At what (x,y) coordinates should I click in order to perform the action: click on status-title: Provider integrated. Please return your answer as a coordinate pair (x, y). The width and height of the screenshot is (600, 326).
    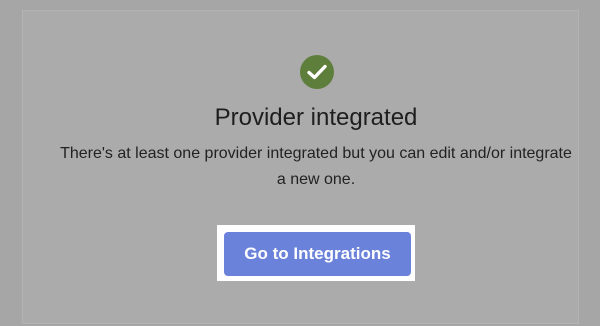
    Looking at the image, I should click on (316, 117).